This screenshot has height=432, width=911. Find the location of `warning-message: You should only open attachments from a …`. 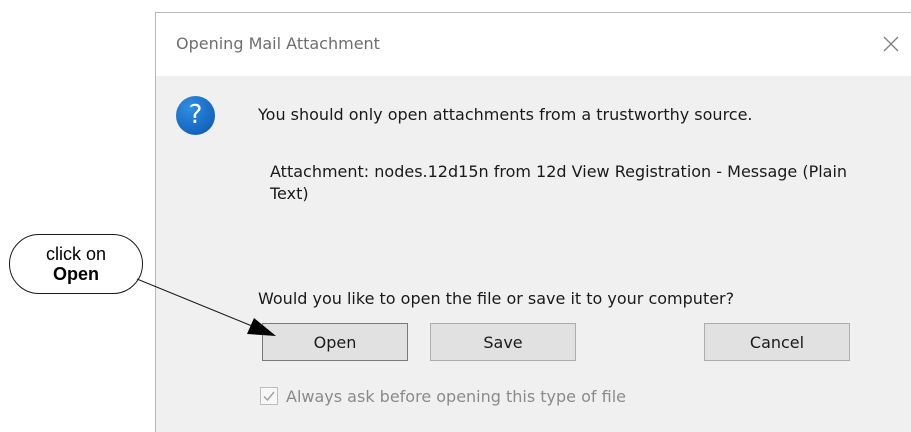

warning-message: You should only open attachments from a … is located at coordinates (505, 114).